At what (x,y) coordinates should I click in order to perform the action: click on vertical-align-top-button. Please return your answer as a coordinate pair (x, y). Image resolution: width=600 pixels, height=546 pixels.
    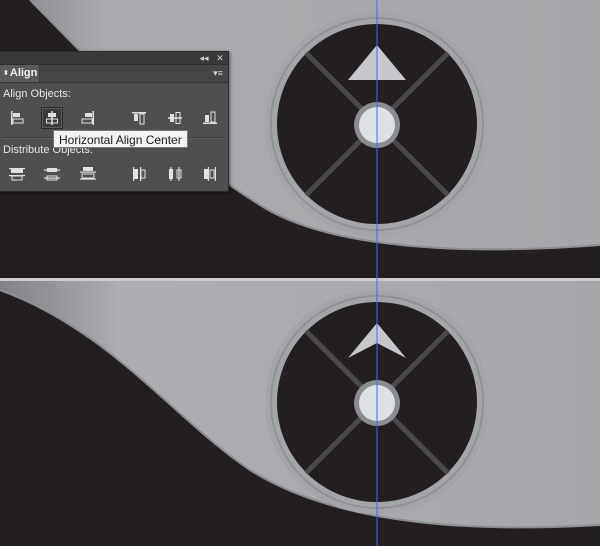
    Looking at the image, I should click on (139, 118).